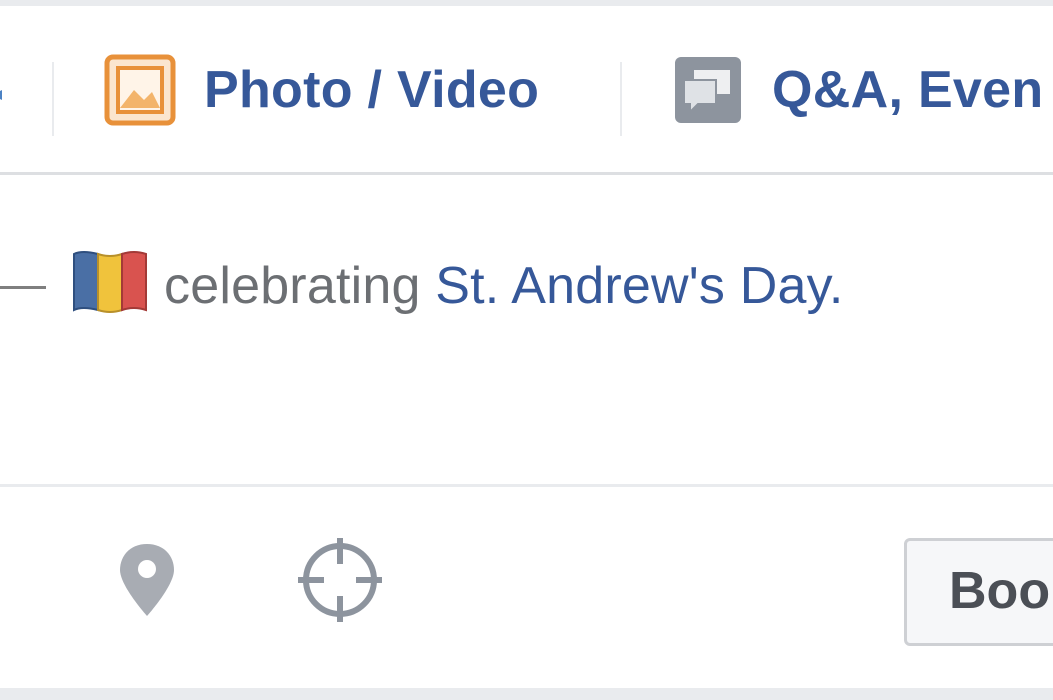  What do you see at coordinates (340, 580) in the screenshot?
I see `crosshair-icon` at bounding box center [340, 580].